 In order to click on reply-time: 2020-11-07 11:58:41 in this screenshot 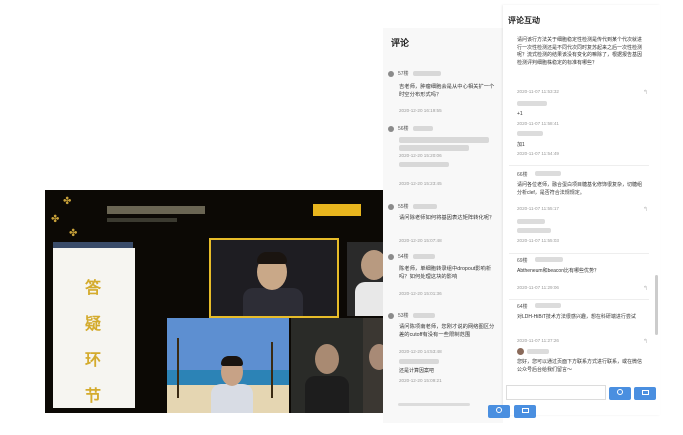, I will do `click(538, 123)`.